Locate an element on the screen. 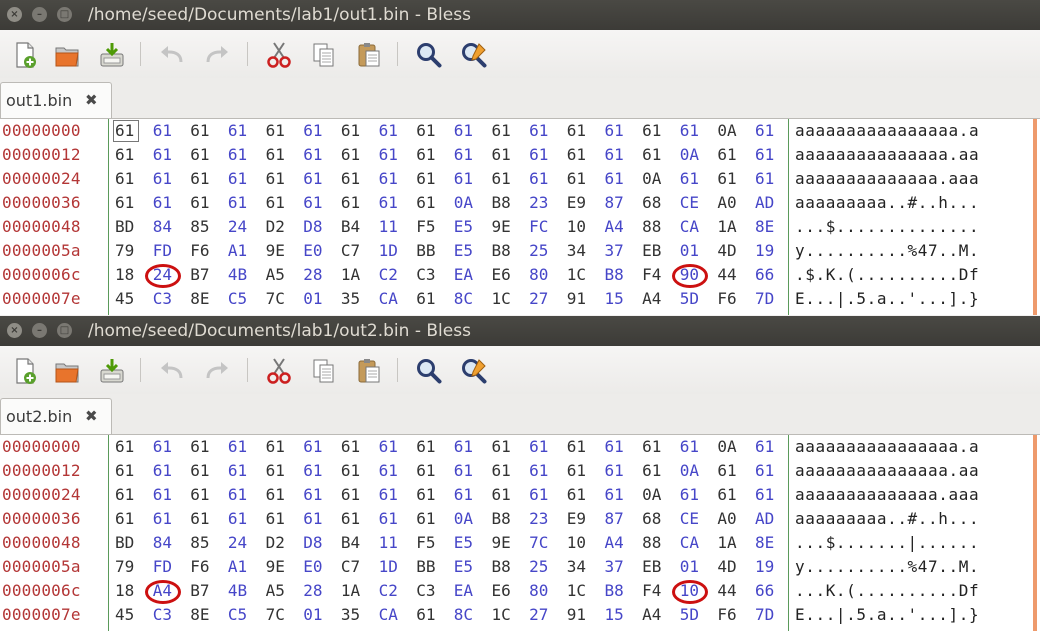 The width and height of the screenshot is (1040, 631). hex-byte: 8E is located at coordinates (766, 542).